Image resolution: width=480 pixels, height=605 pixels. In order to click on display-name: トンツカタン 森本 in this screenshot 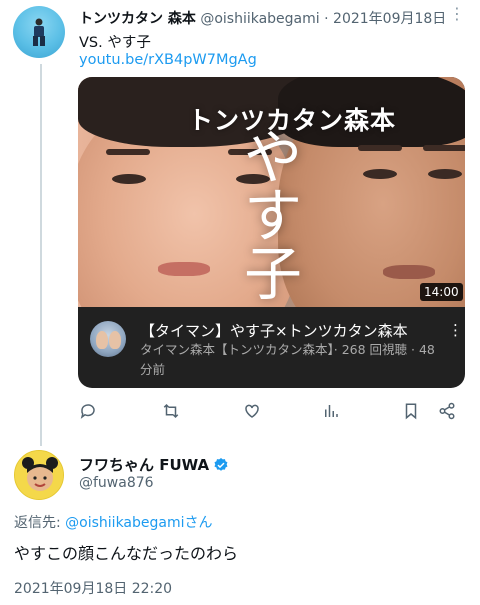, I will do `click(137, 19)`.